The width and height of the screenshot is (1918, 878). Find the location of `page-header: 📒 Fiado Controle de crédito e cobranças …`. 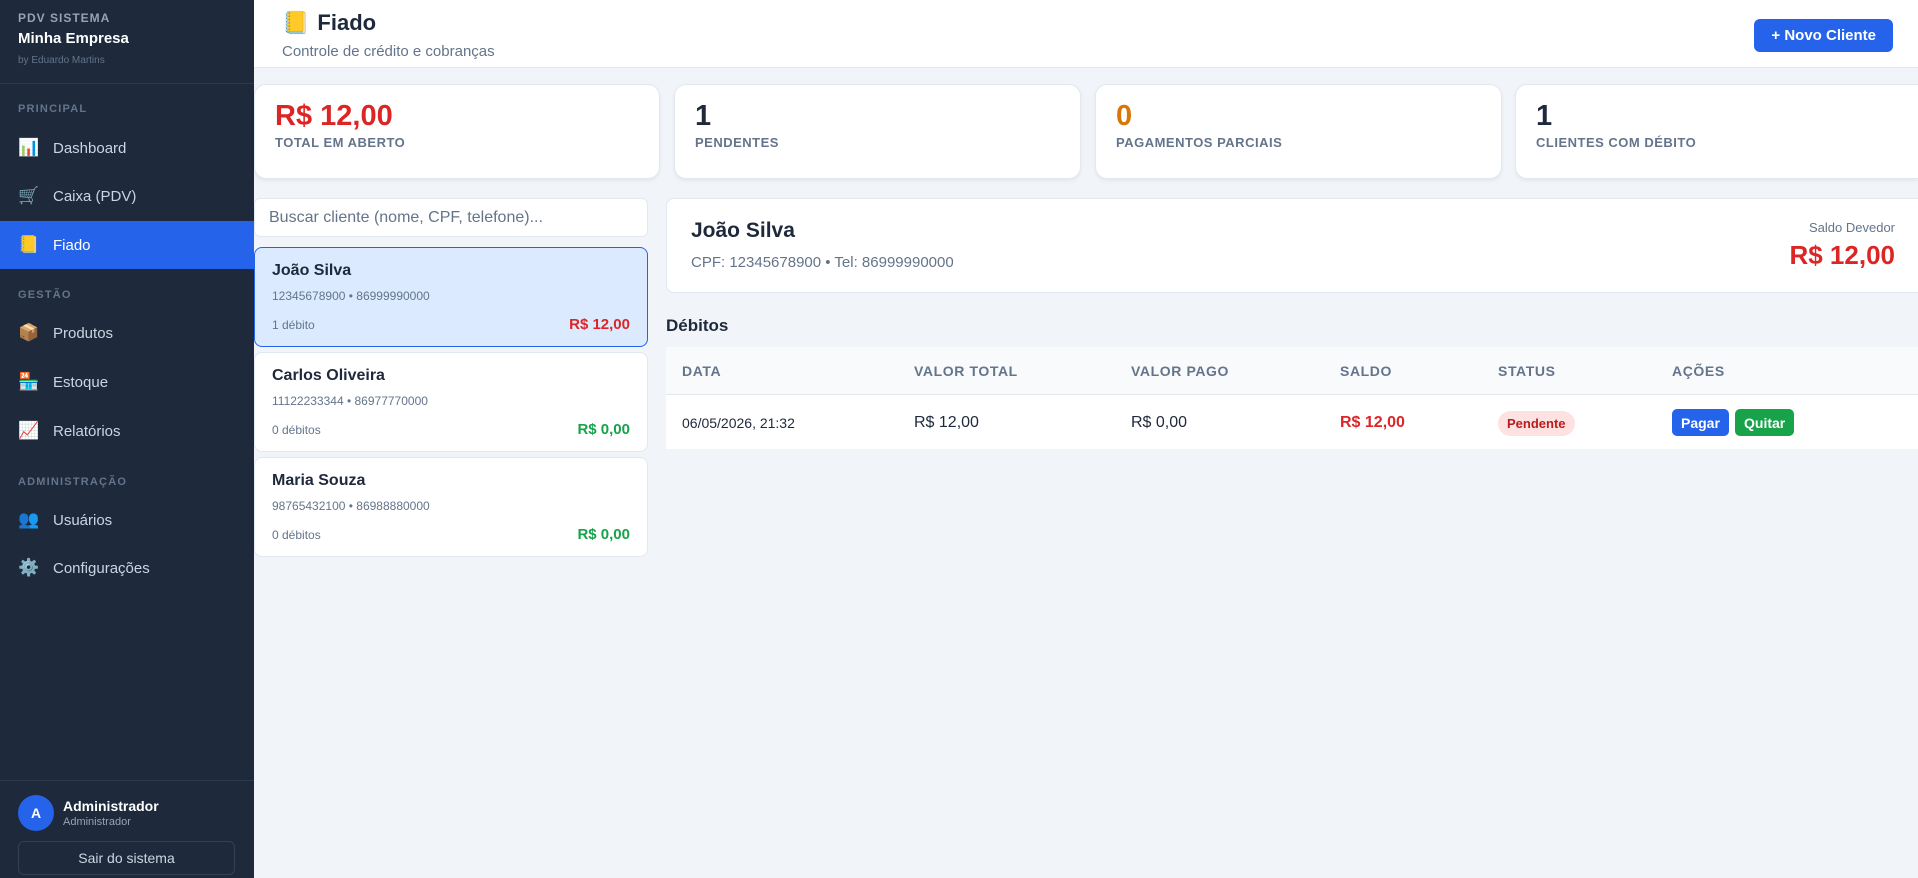

page-header: 📒 Fiado Controle de crédito e cobranças … is located at coordinates (1086, 34).